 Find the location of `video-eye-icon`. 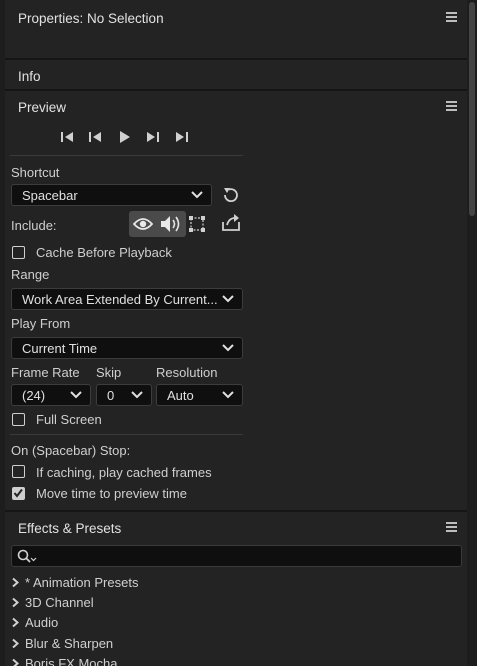

video-eye-icon is located at coordinates (143, 224).